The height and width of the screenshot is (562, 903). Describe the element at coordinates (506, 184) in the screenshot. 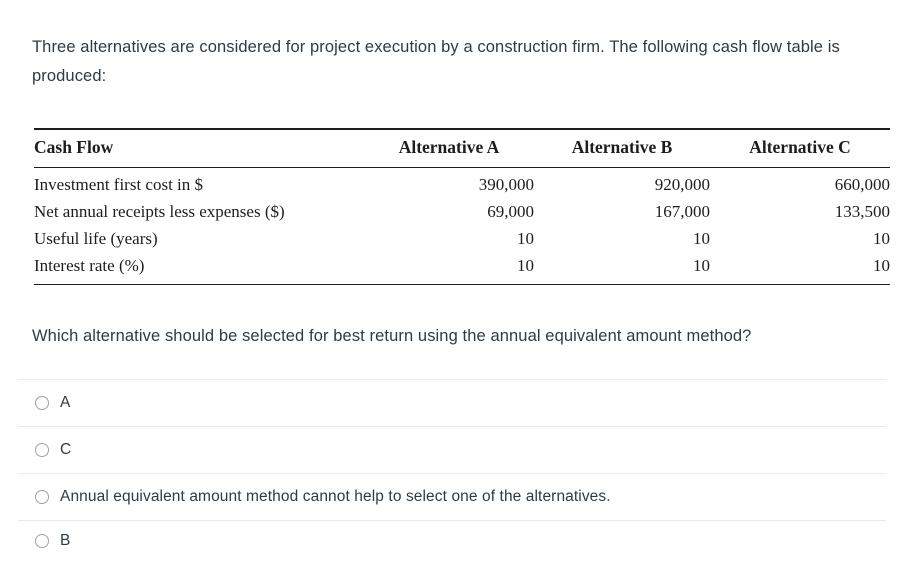

I see `cell-alternative-a: 390,000` at that location.